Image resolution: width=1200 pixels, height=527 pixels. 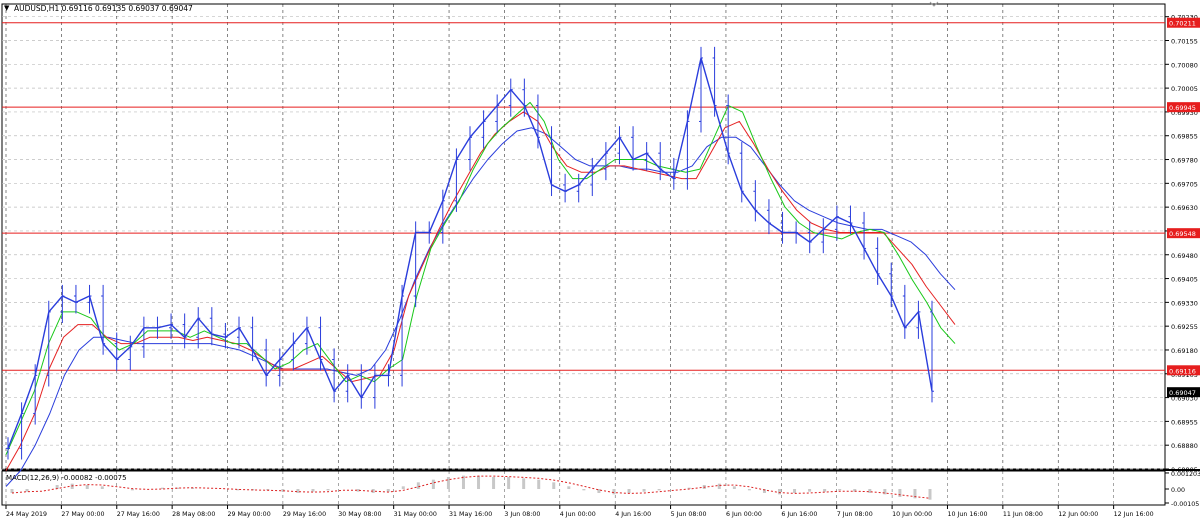 What do you see at coordinates (1184, 65) in the screenshot?
I see `price-tick-label: 0.70080` at bounding box center [1184, 65].